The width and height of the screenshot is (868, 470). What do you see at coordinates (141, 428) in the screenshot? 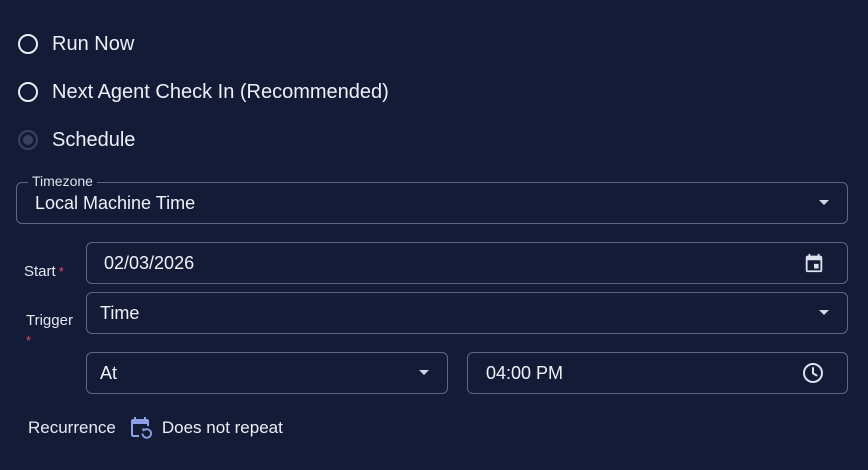
I see `calendar-repeat-icon` at bounding box center [141, 428].